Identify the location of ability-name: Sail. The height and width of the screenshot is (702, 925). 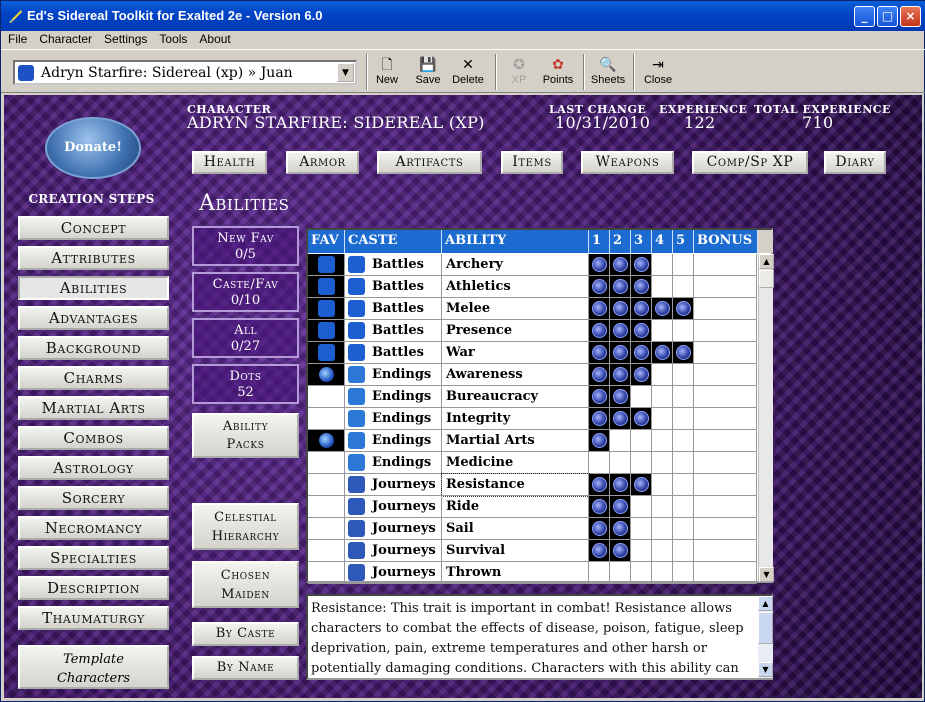
(515, 529).